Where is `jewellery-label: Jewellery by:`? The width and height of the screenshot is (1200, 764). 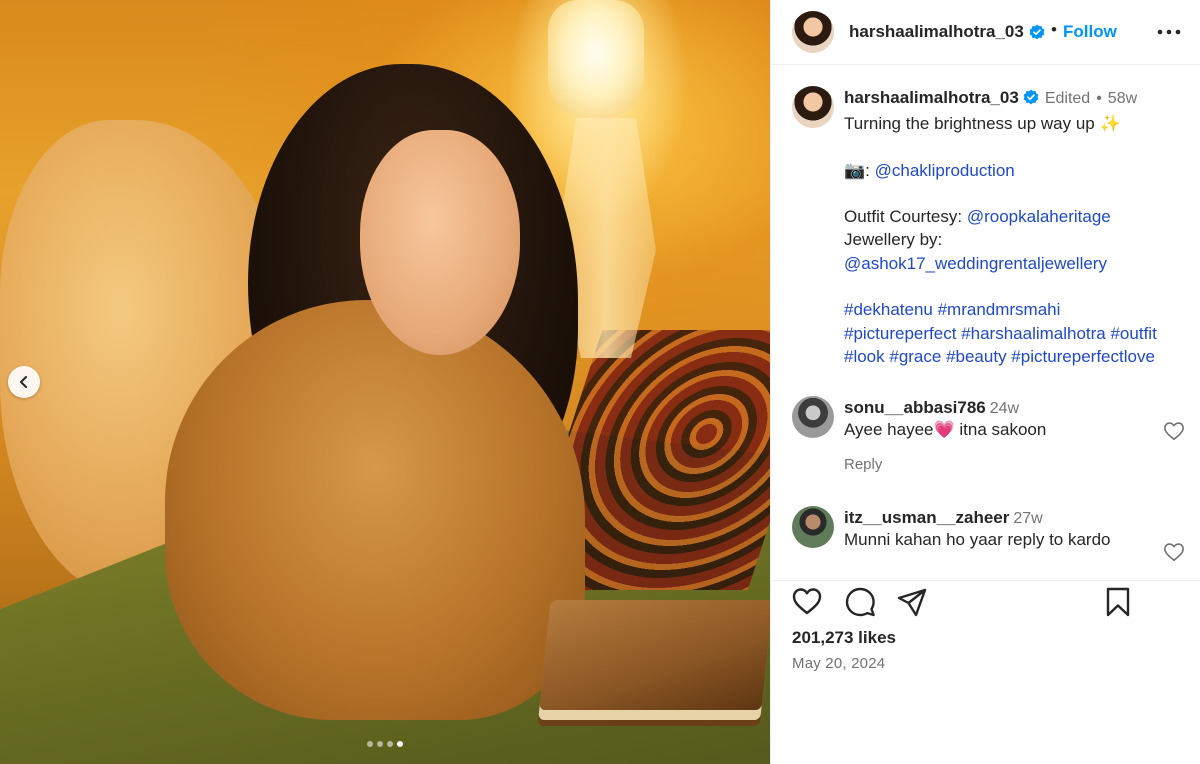
jewellery-label: Jewellery by: is located at coordinates (893, 240).